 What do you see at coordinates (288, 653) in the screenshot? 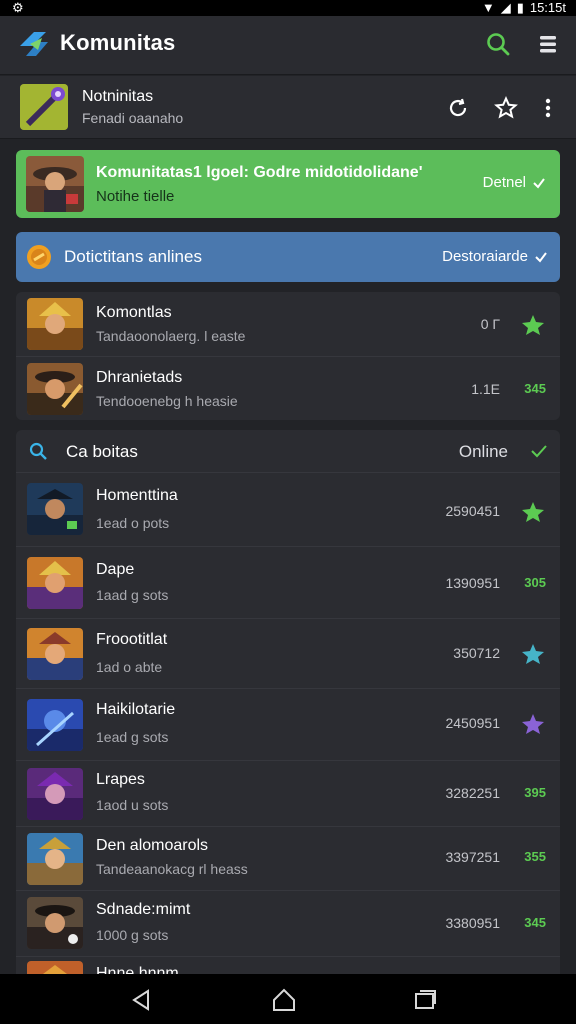
I see `list-item: Froootitlat 1ad o abte 350712` at bounding box center [288, 653].